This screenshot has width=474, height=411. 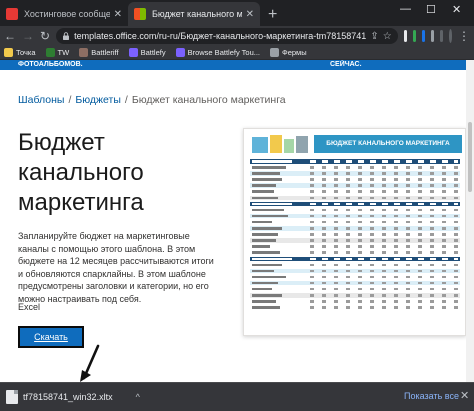 I want to click on extension-shield-icon, so click(x=423, y=36).